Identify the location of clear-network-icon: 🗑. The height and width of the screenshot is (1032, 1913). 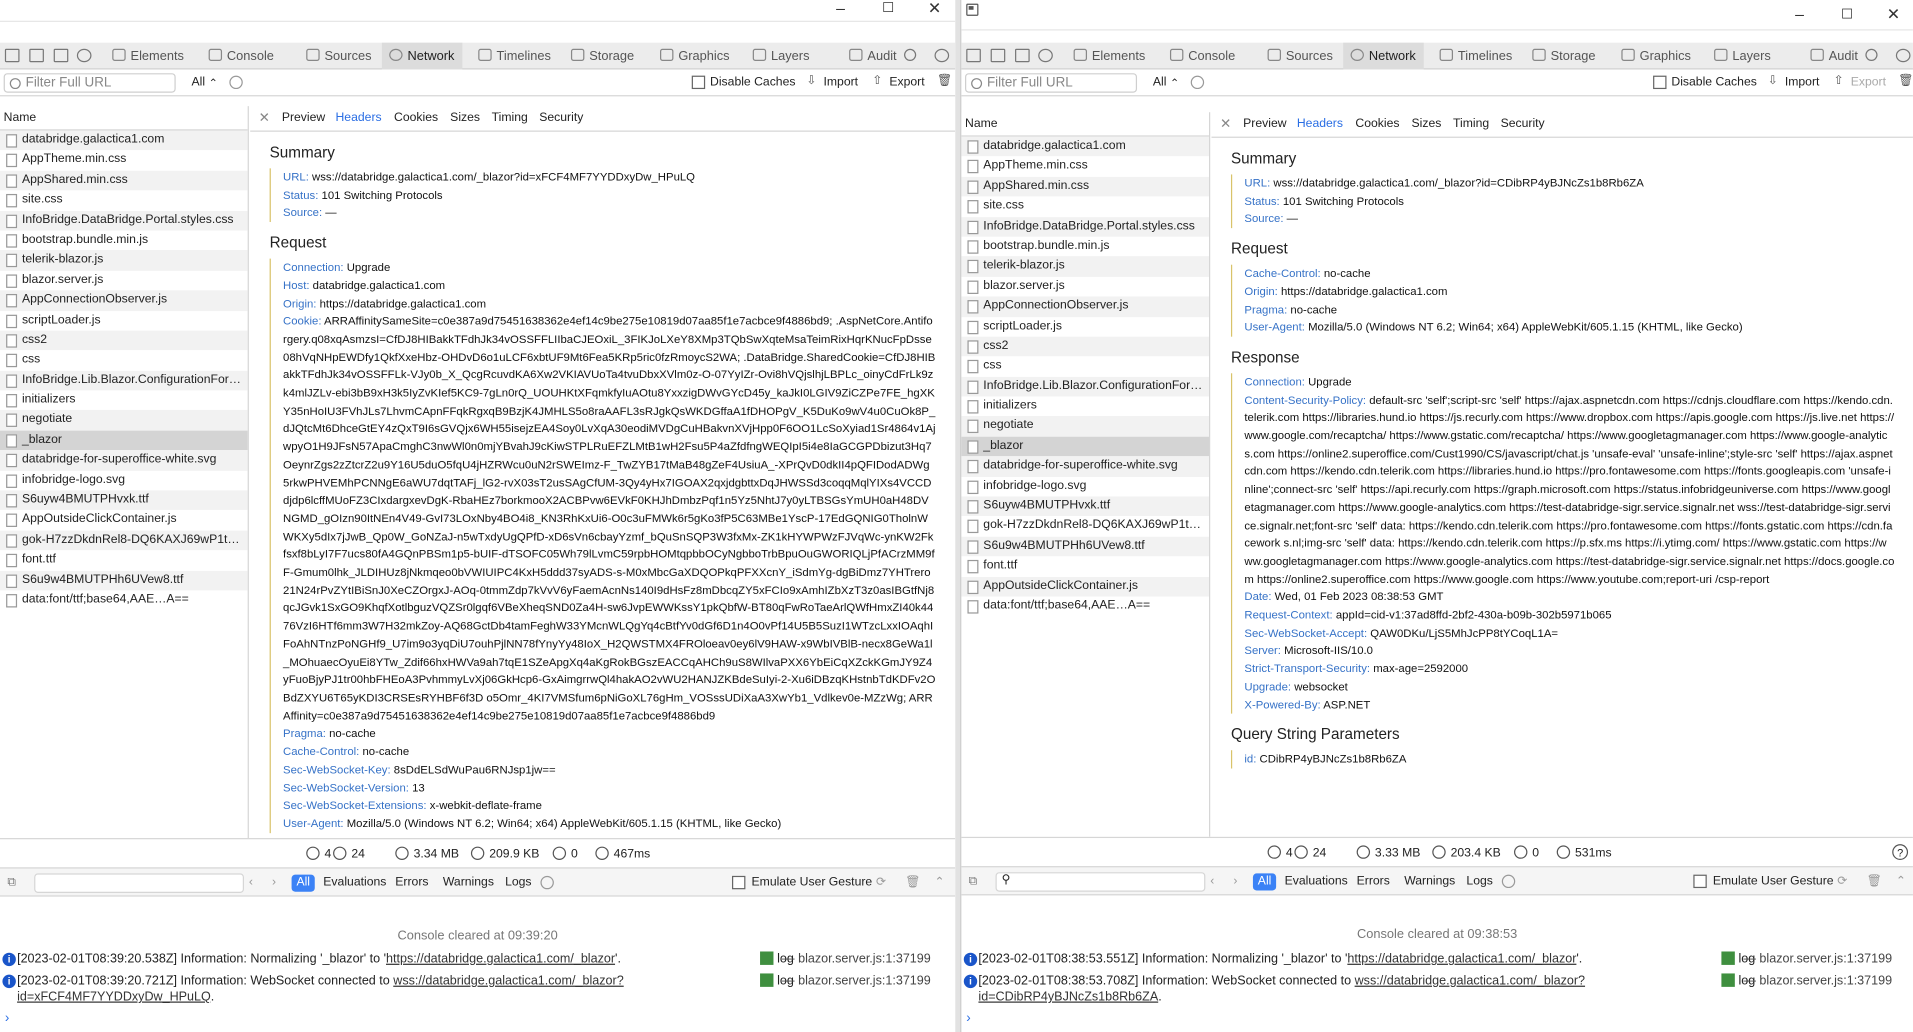
(944, 80).